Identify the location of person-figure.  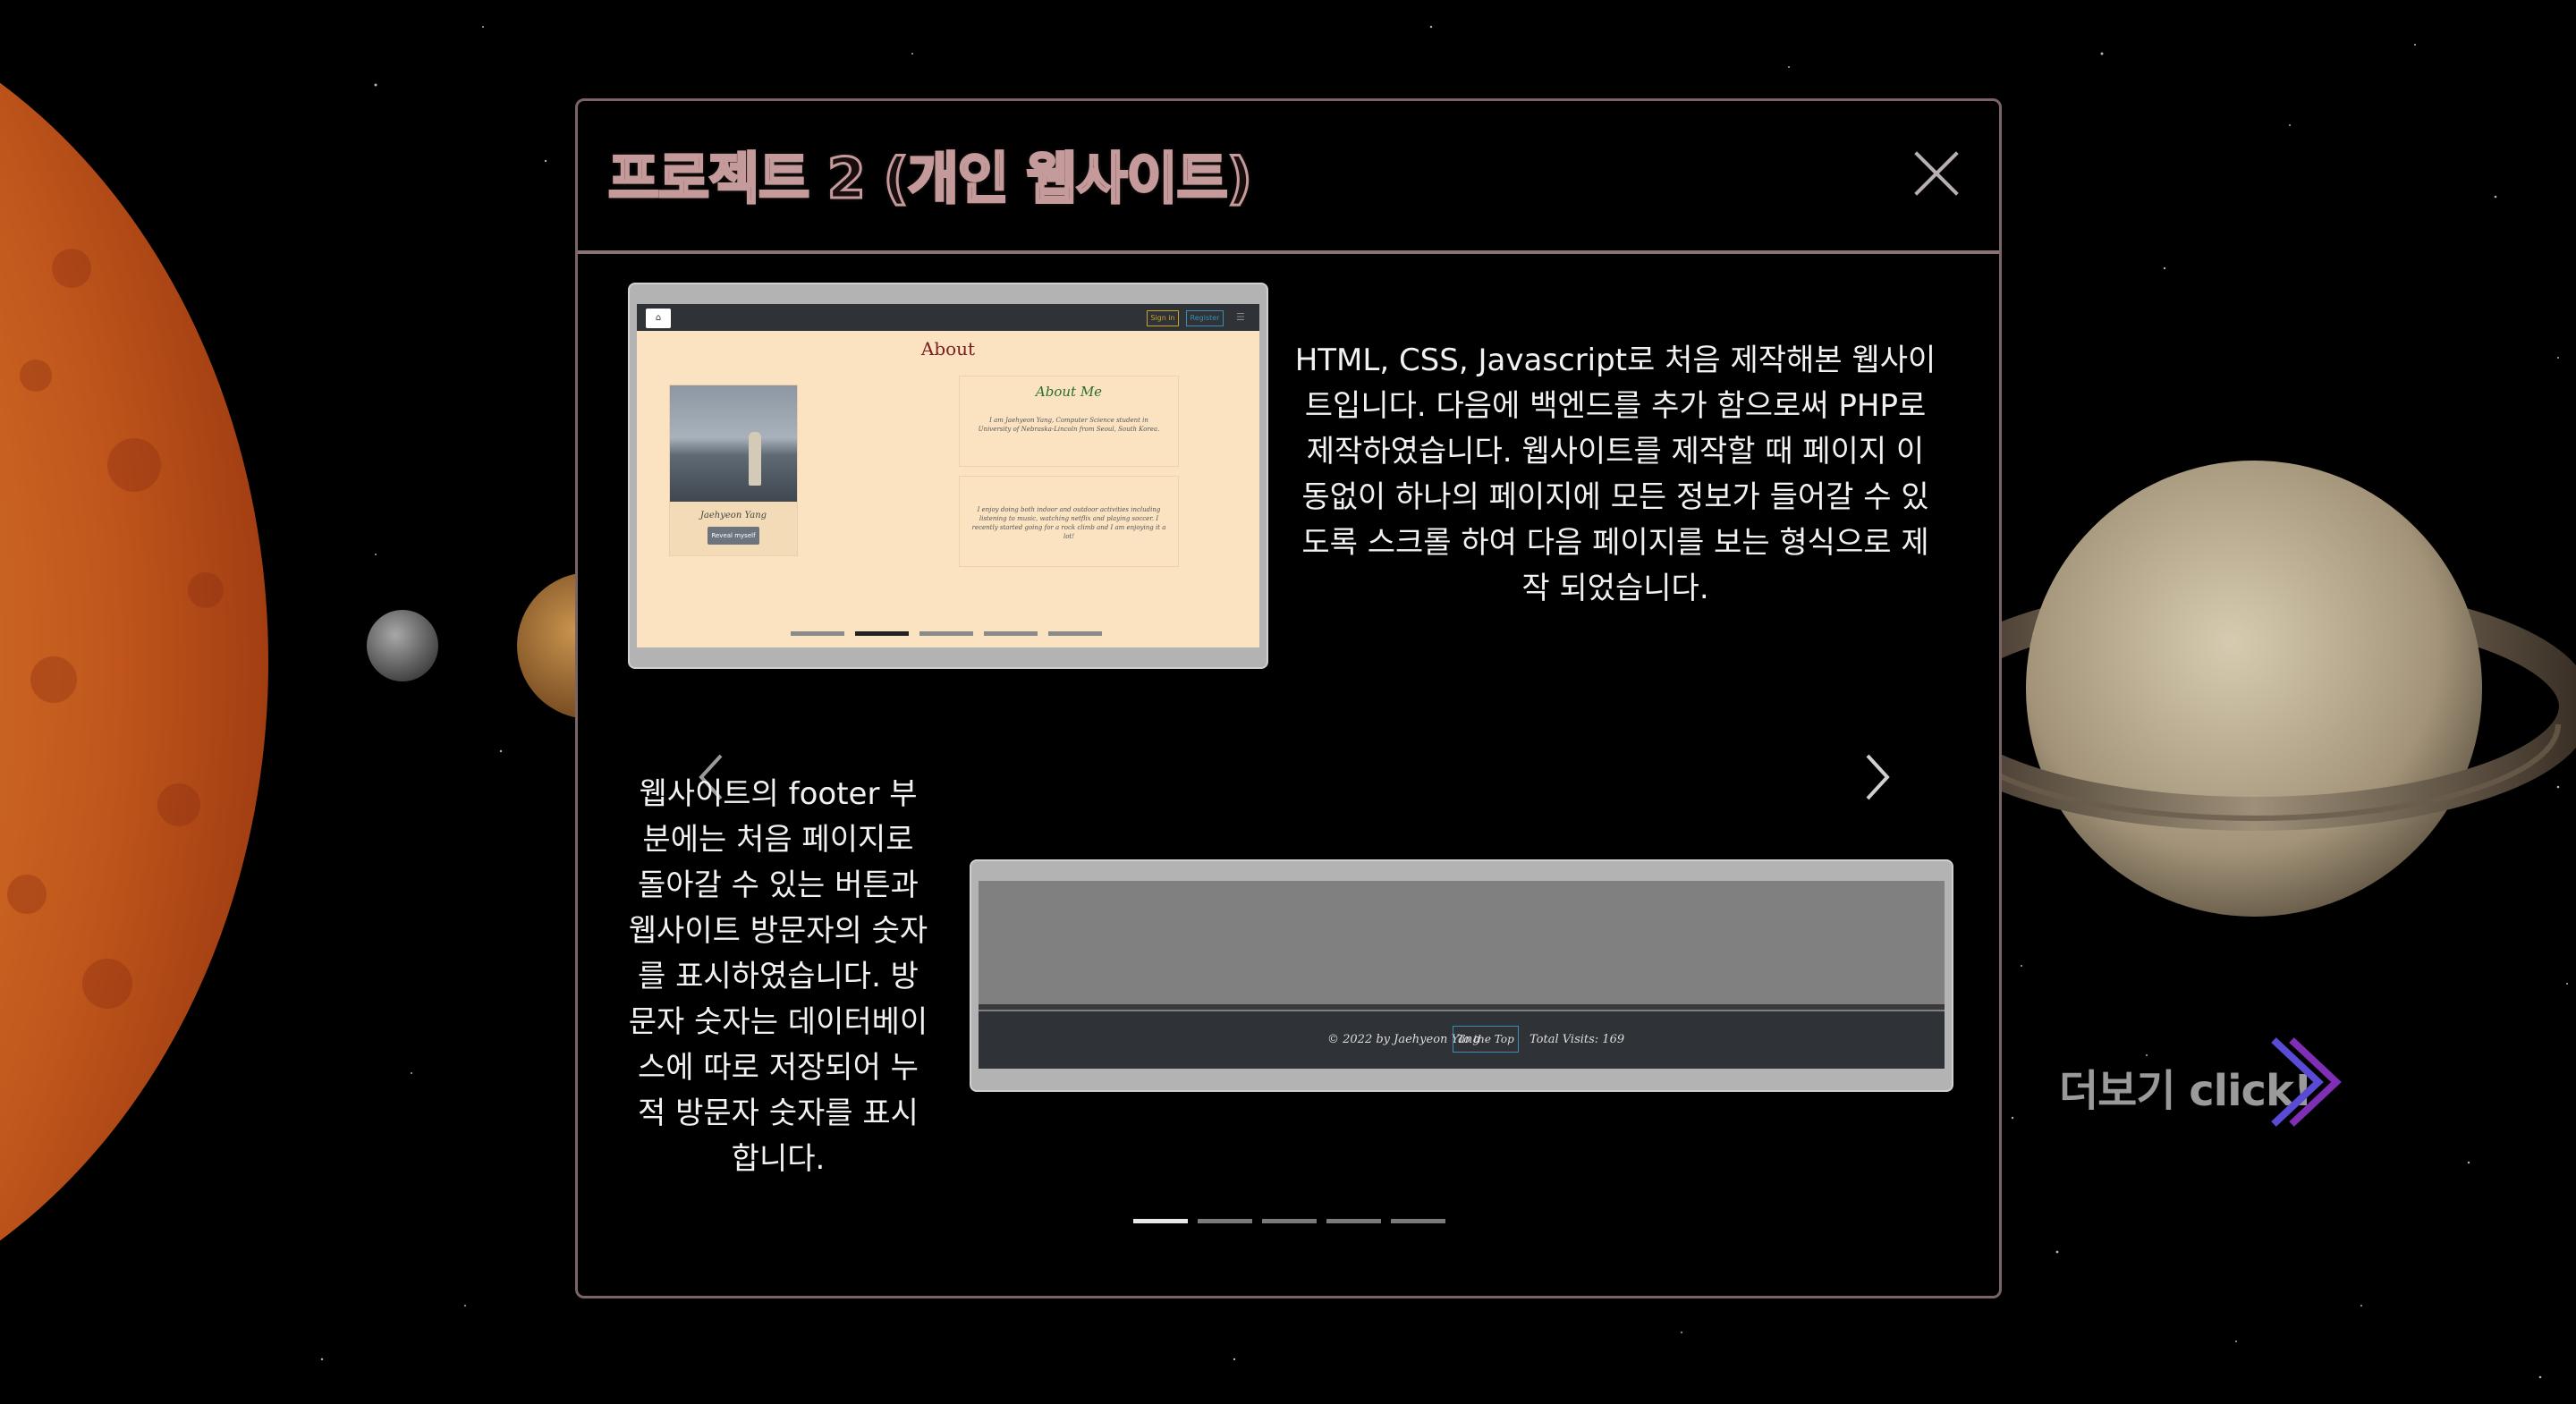
(755, 459).